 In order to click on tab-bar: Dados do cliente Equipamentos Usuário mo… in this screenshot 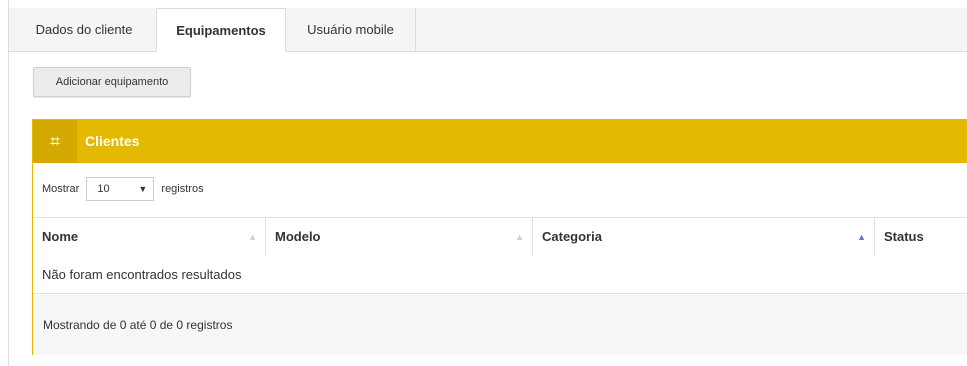, I will do `click(488, 30)`.